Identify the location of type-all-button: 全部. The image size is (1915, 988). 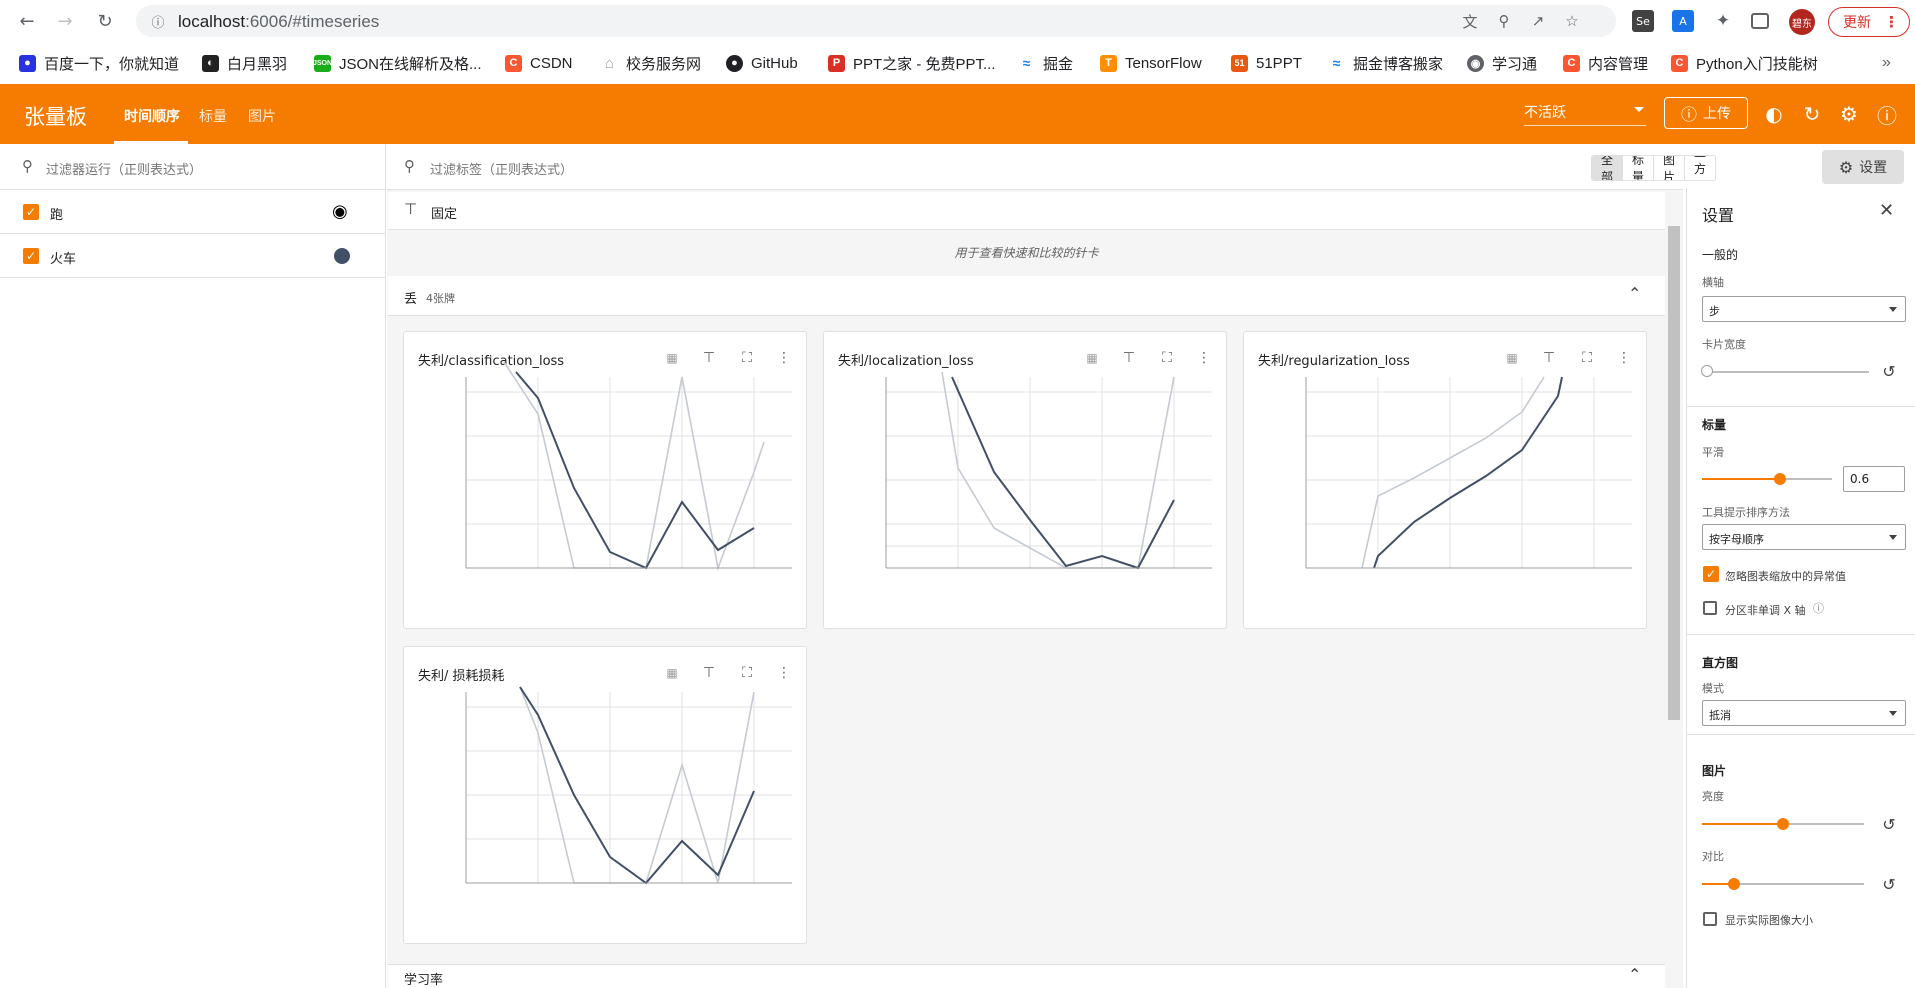
(1607, 168).